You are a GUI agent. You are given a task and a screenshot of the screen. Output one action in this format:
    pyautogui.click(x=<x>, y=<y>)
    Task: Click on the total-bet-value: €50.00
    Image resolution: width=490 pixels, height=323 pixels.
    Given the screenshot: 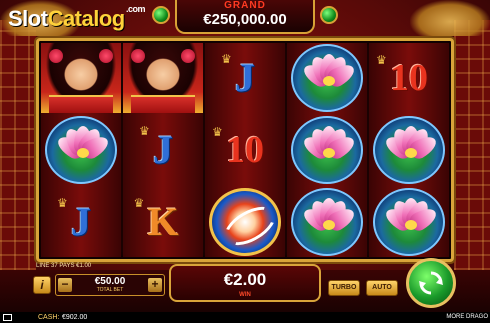 What is the action you would take?
    pyautogui.click(x=110, y=281)
    